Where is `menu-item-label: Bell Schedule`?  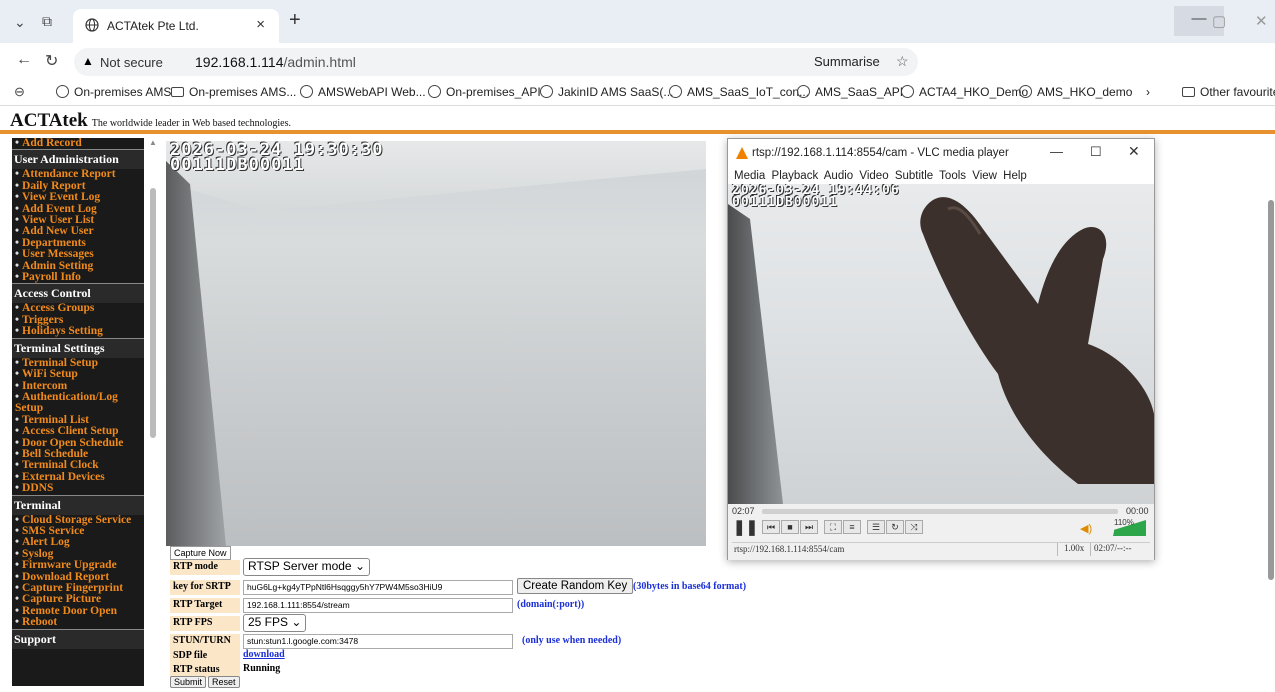
menu-item-label: Bell Schedule is located at coordinates (55, 453).